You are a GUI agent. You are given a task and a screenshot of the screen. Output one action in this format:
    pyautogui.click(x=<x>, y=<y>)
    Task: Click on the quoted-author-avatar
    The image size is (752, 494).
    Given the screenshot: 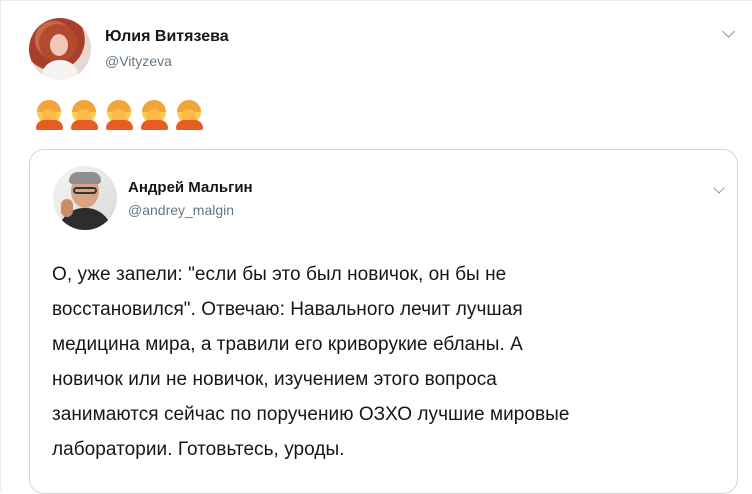 What is the action you would take?
    pyautogui.click(x=85, y=198)
    